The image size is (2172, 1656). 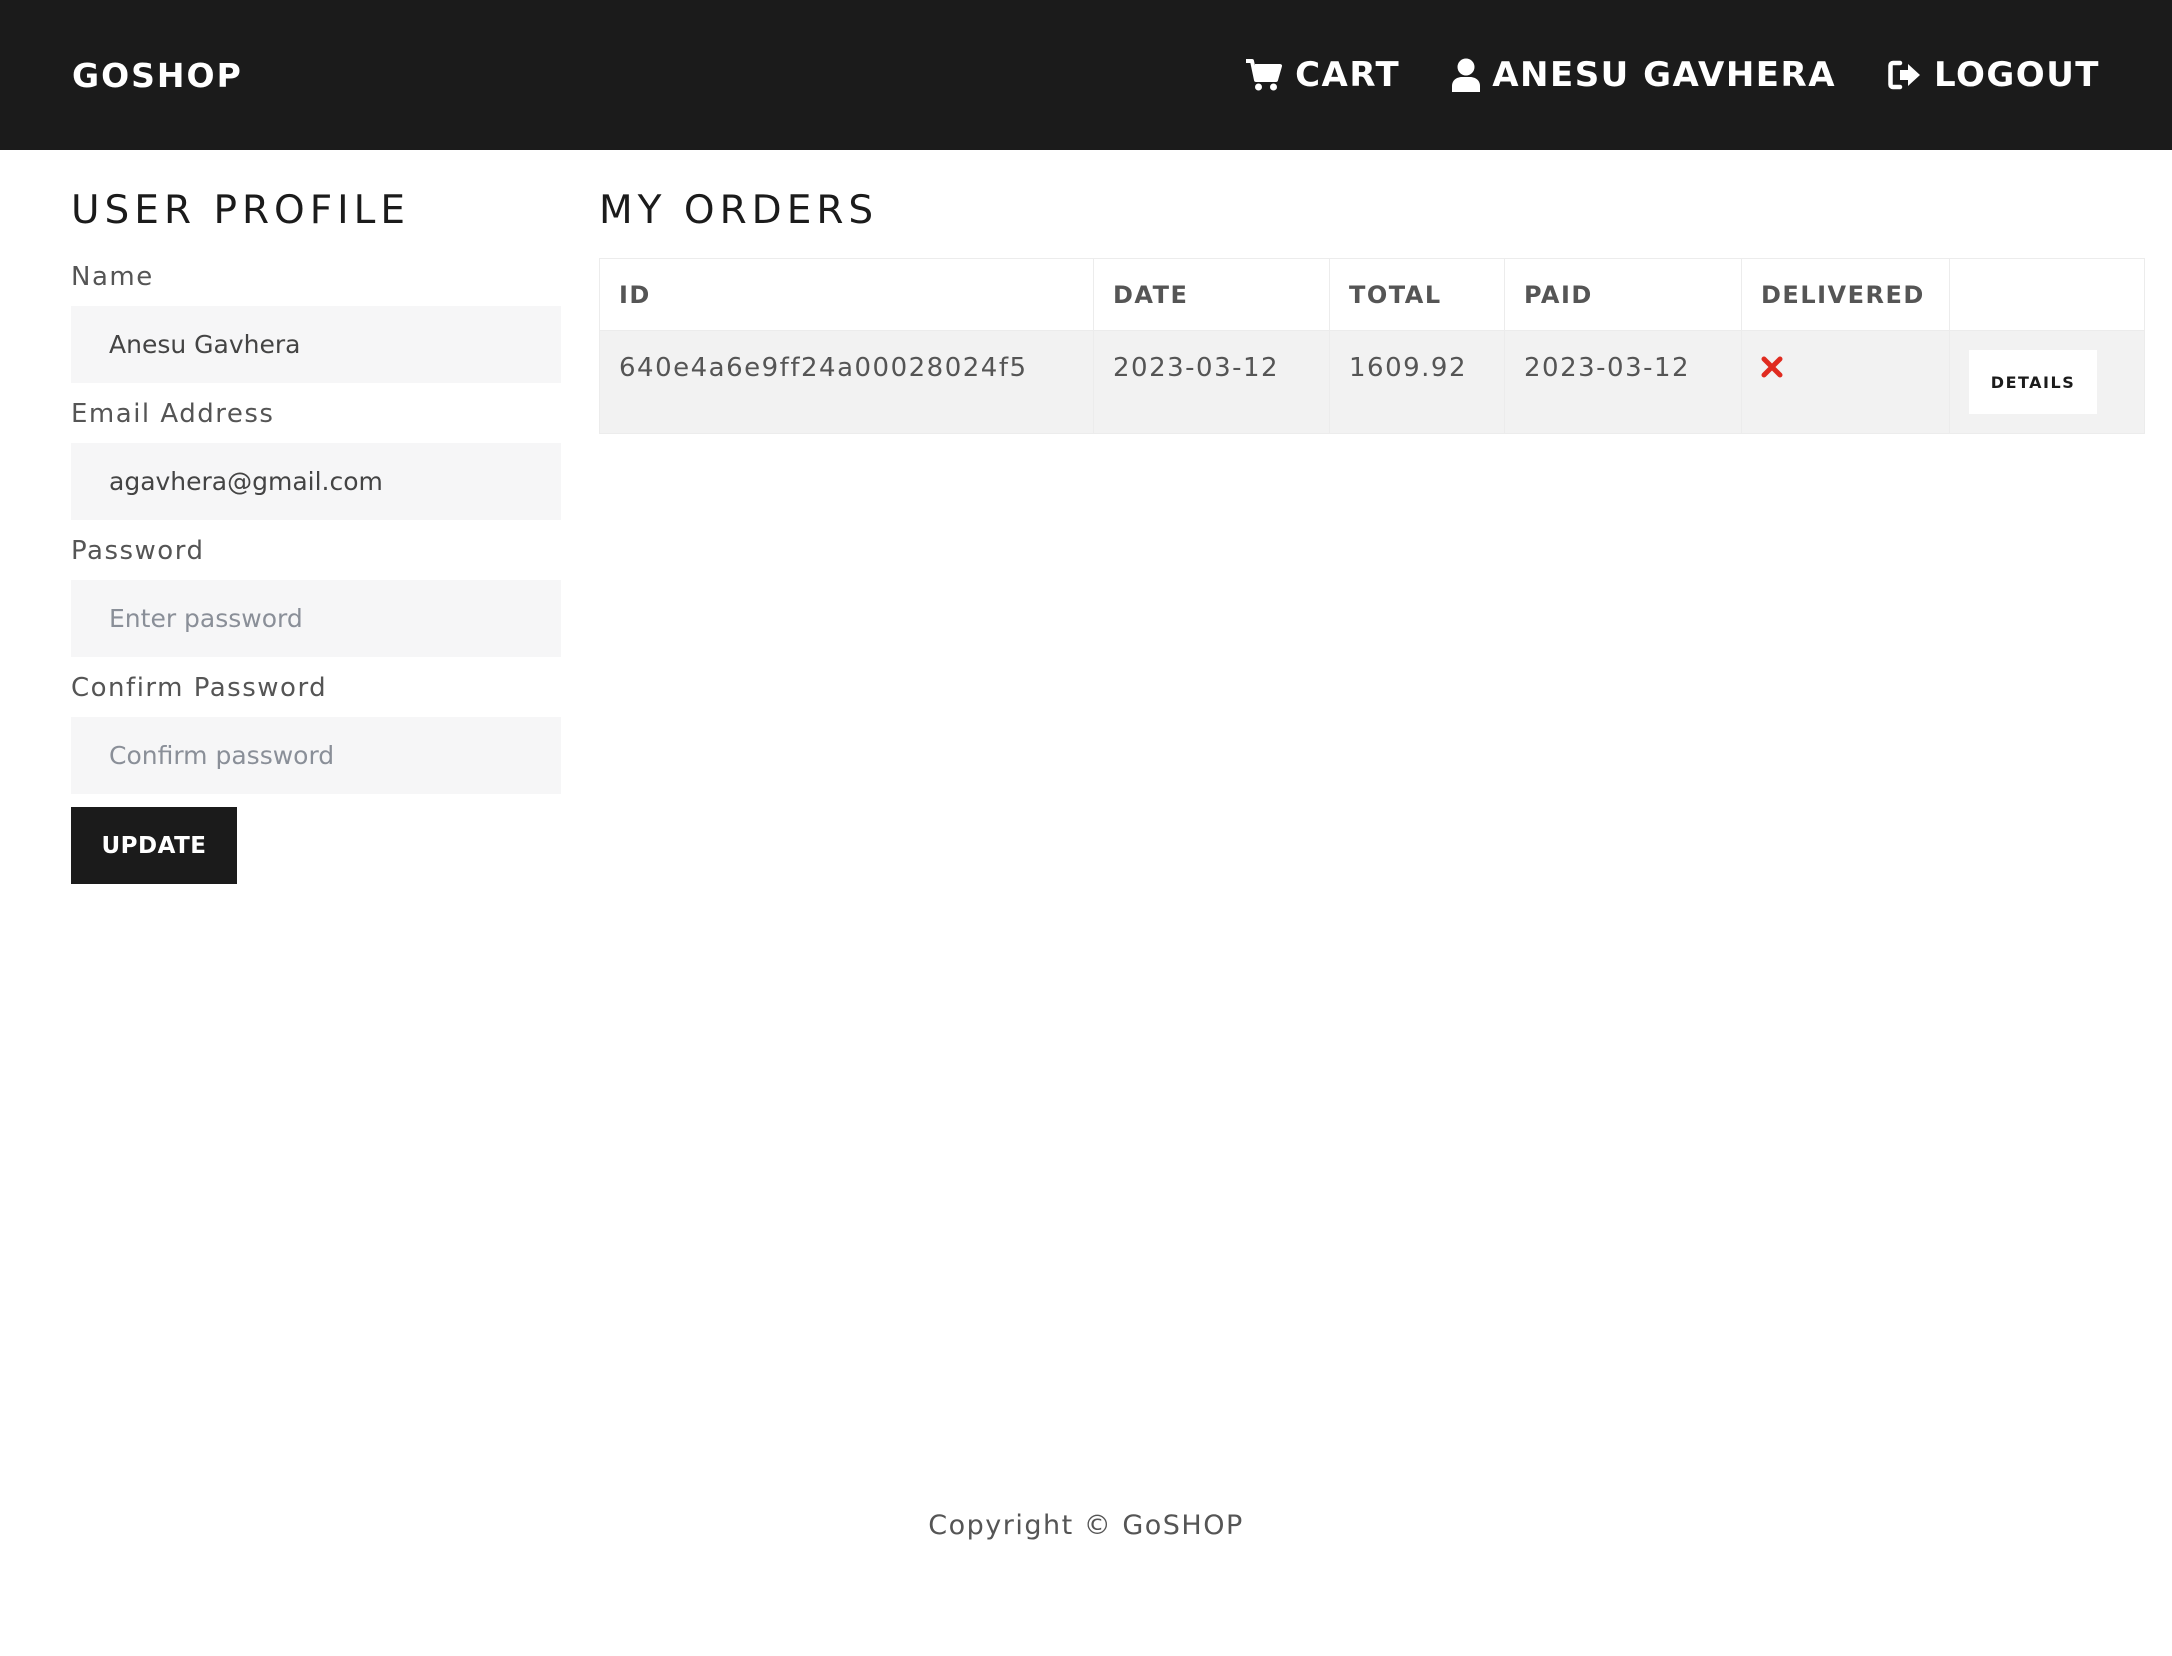 I want to click on orders-title: MY ORDERS, so click(x=739, y=210).